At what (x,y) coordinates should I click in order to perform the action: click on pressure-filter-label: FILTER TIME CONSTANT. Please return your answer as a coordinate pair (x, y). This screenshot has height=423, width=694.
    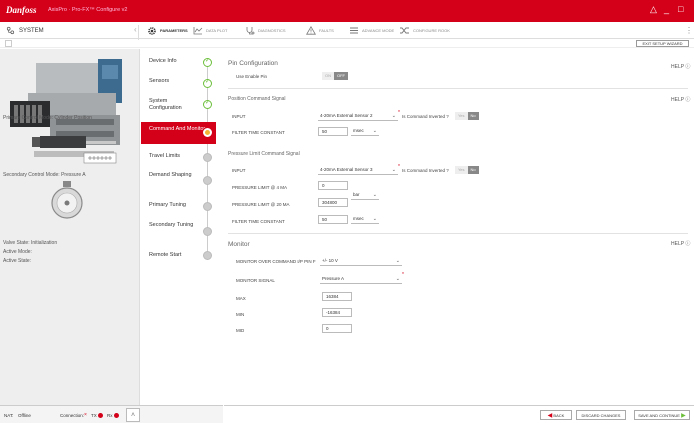
    Looking at the image, I should click on (258, 221).